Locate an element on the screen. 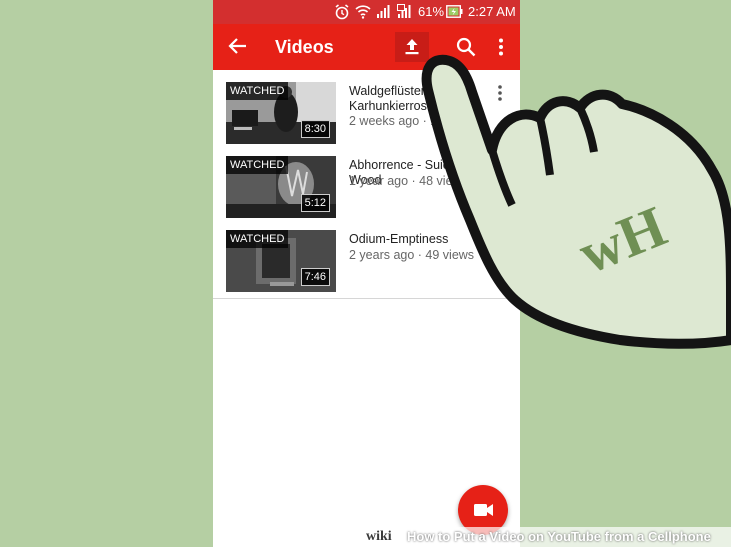 The image size is (731, 547). video-meta: 1 year ago · 48 views is located at coordinates (408, 181).